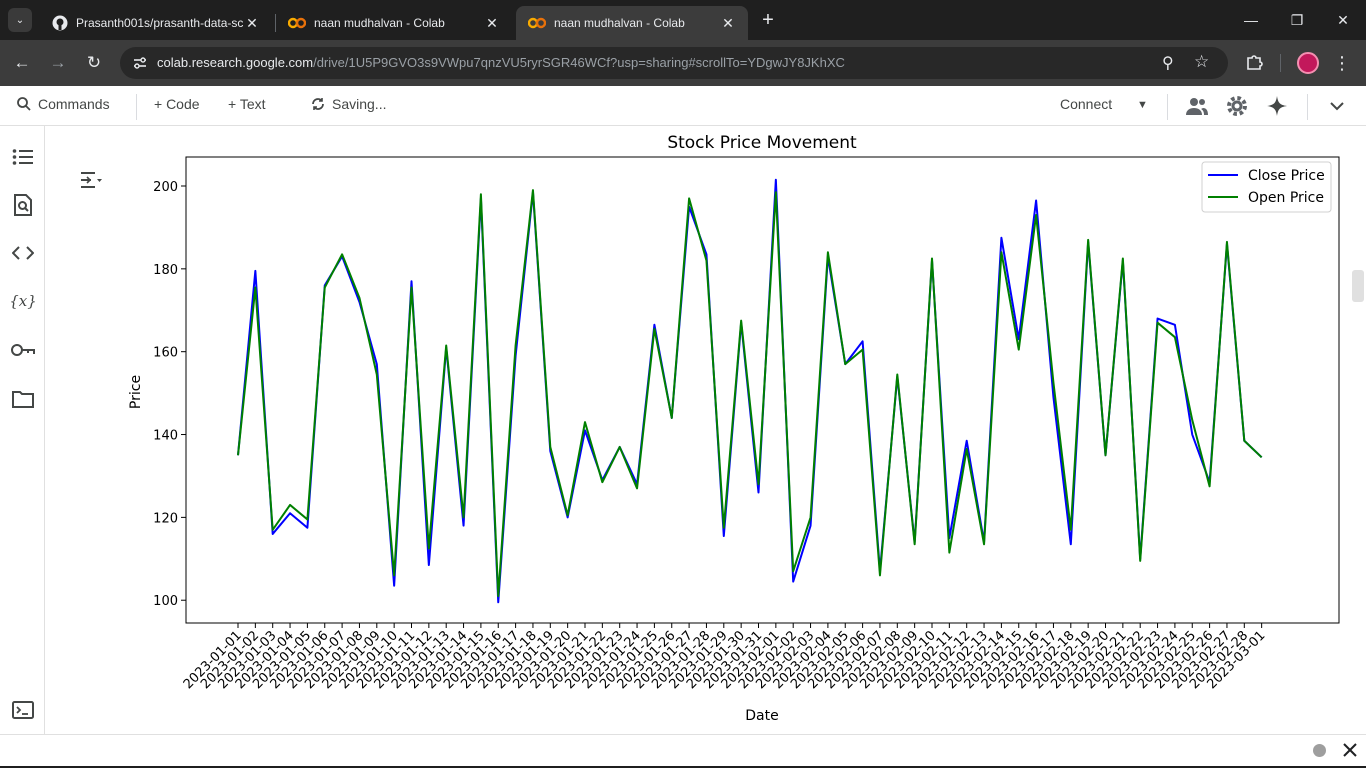 Image resolution: width=1366 pixels, height=768 pixels. Describe the element at coordinates (165, 601) in the screenshot. I see `y-tick-label: 100` at that location.